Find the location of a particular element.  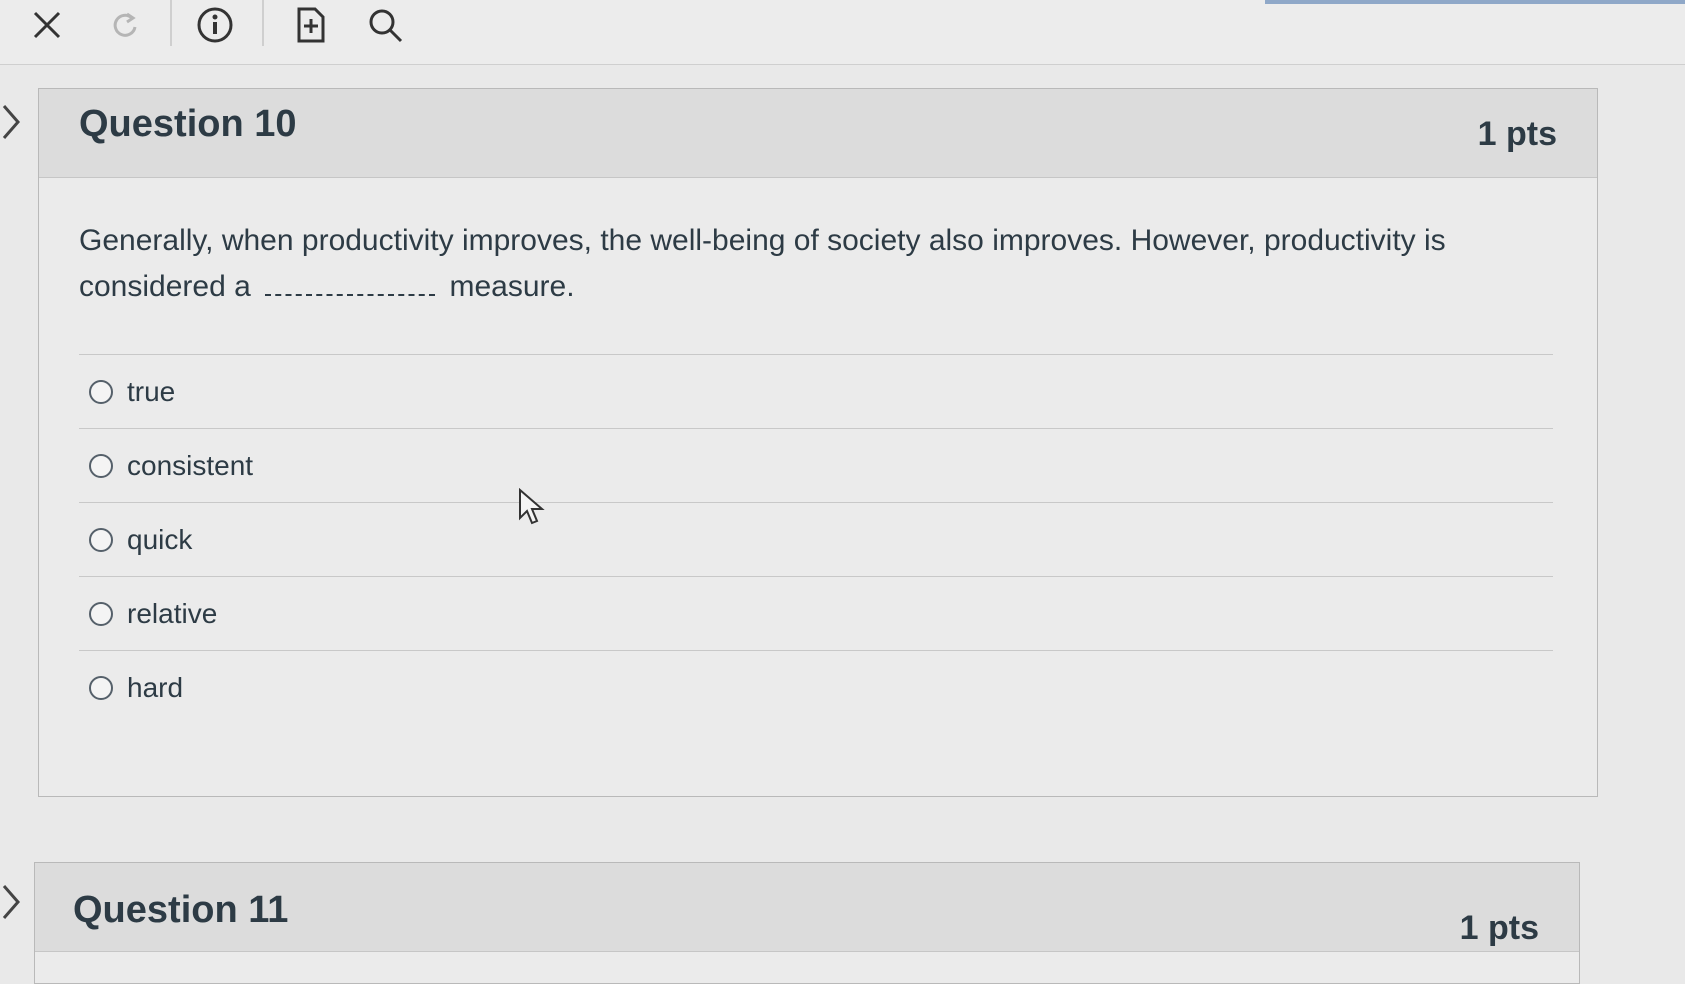

fill-in-blank is located at coordinates (350, 290).